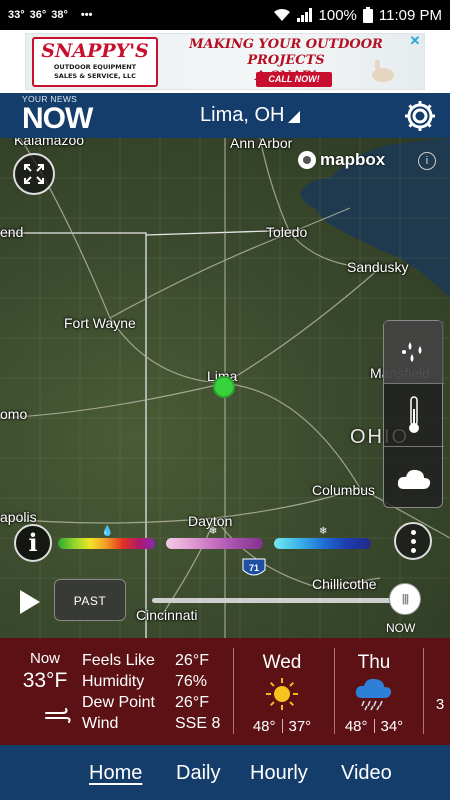  I want to click on city-label: Columbus, so click(344, 490).